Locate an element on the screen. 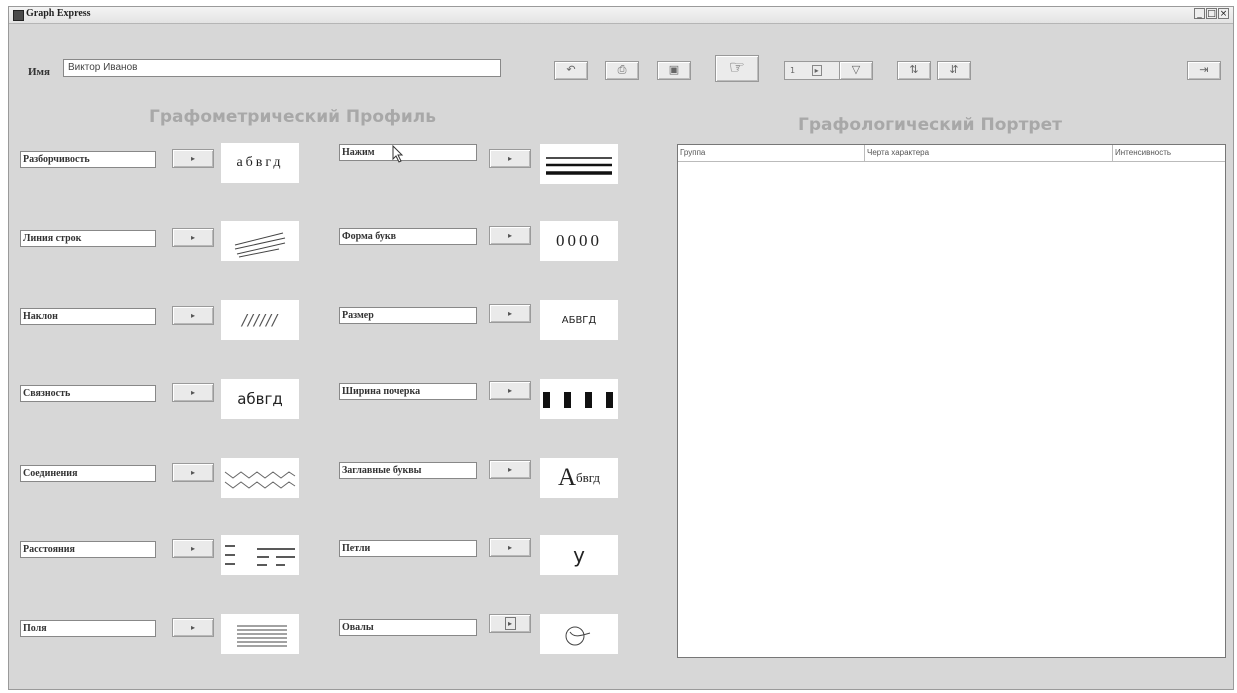 The image size is (1237, 693). param-connectivity-button: ▸ is located at coordinates (193, 392).